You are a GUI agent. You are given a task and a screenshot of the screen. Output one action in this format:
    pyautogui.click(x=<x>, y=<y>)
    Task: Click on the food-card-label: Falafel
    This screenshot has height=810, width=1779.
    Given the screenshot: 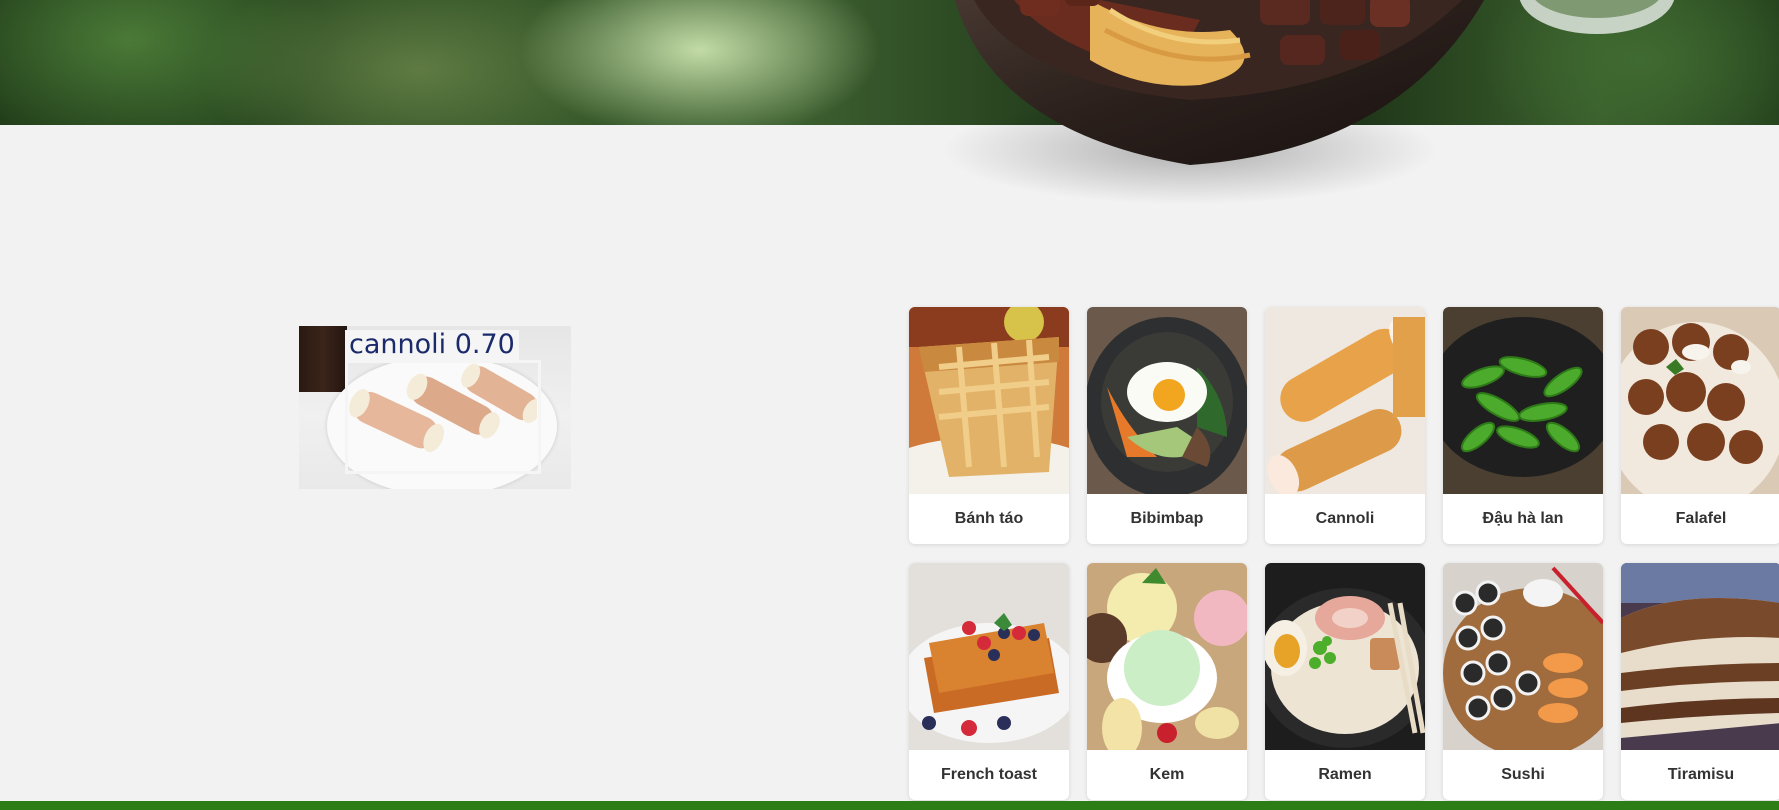 What is the action you would take?
    pyautogui.click(x=1701, y=518)
    